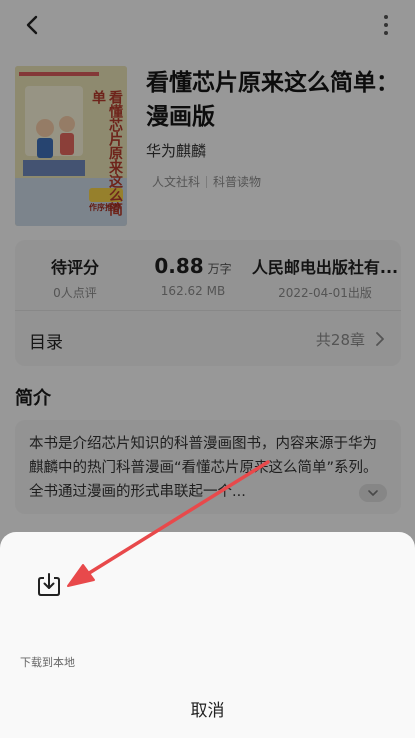 The height and width of the screenshot is (738, 415). What do you see at coordinates (47, 662) in the screenshot?
I see `download-label: 下载到本地` at bounding box center [47, 662].